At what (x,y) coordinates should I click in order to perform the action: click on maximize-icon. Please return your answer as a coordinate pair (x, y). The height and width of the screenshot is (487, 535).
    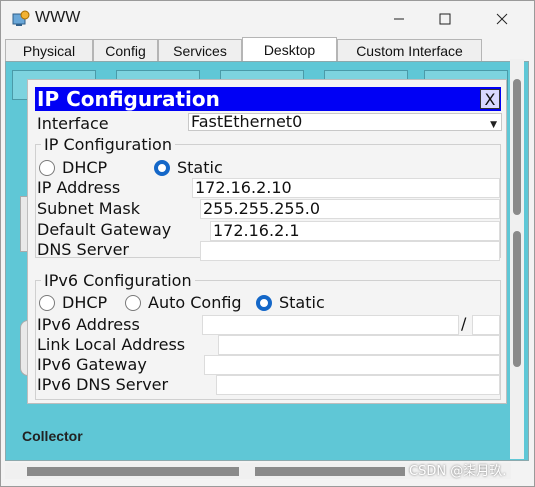
    Looking at the image, I should click on (445, 19).